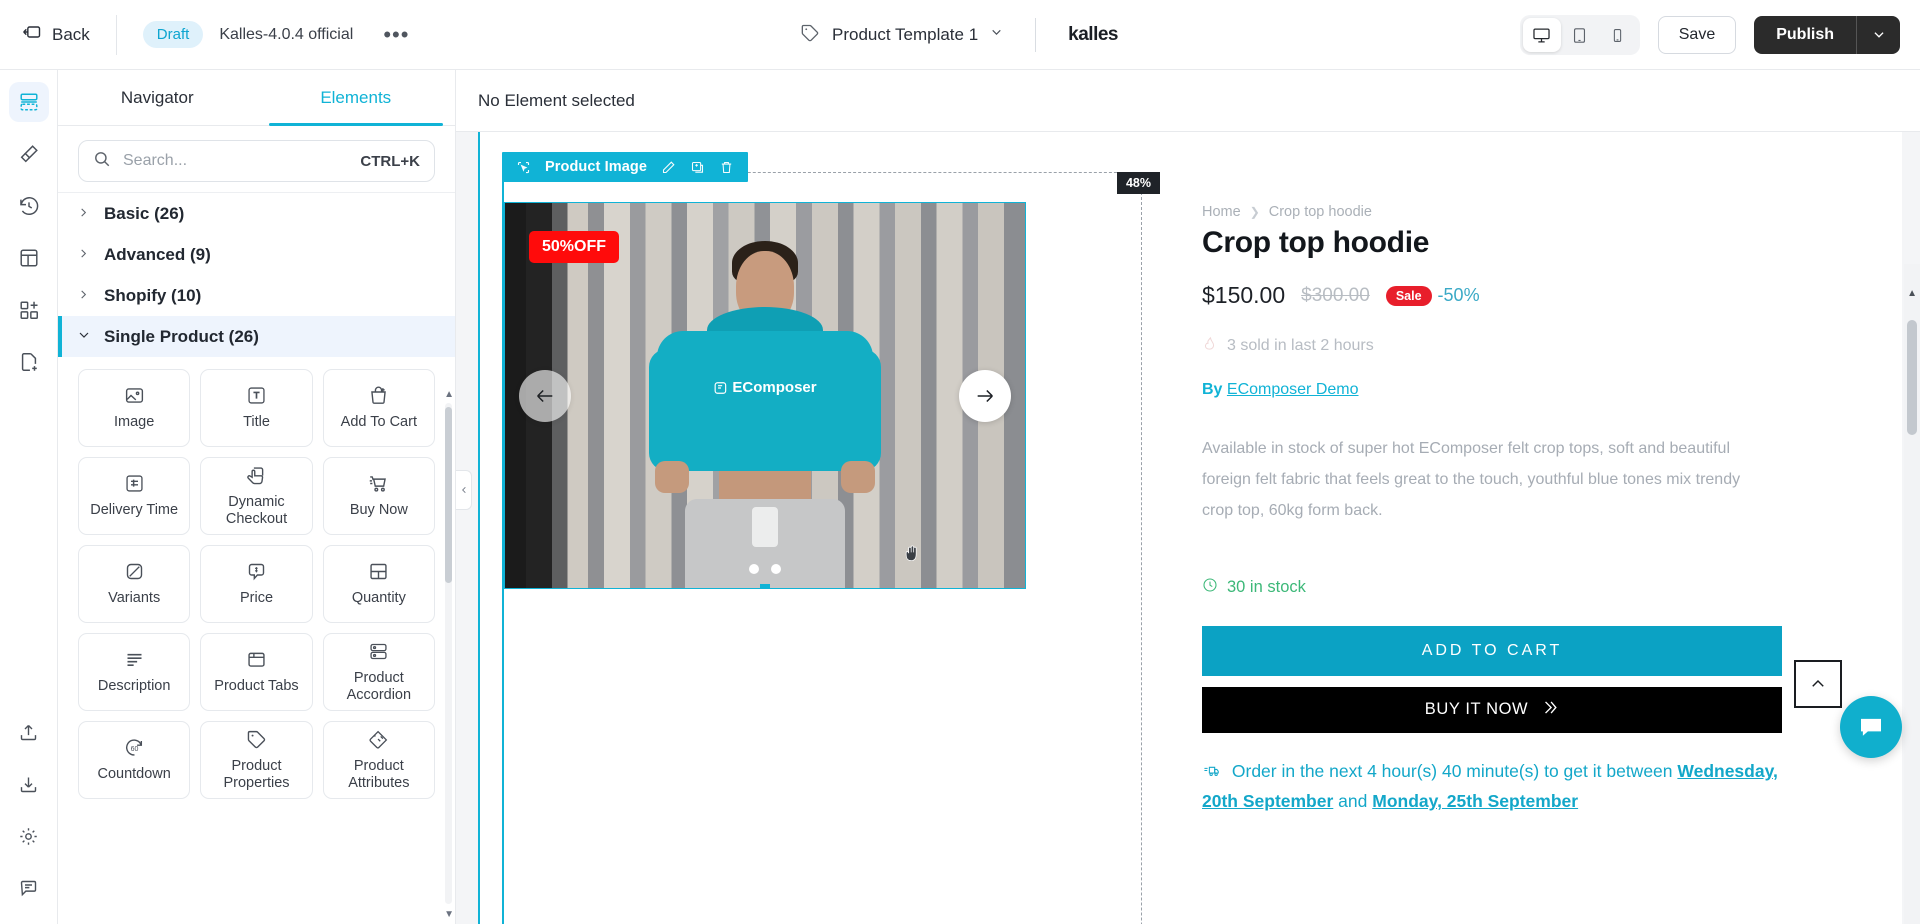  What do you see at coordinates (356, 98) in the screenshot?
I see `tab-elements: Elements` at bounding box center [356, 98].